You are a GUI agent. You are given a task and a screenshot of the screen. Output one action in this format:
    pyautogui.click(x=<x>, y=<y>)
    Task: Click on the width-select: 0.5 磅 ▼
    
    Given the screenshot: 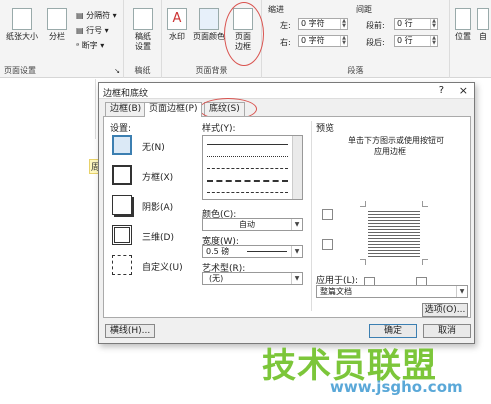 What is the action you would take?
    pyautogui.click(x=252, y=251)
    